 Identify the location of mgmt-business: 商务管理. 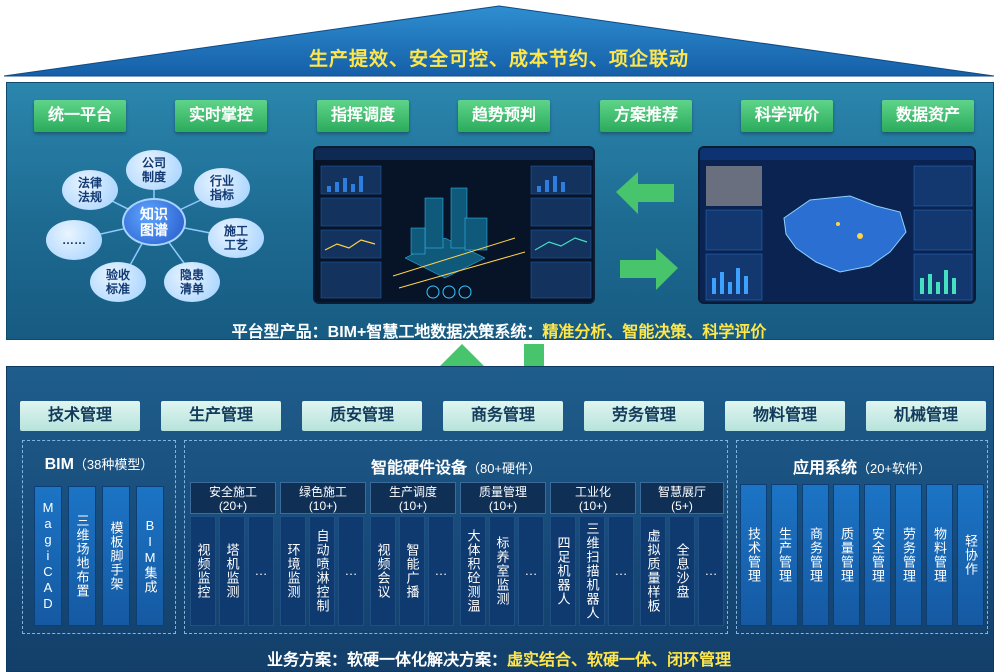
(503, 416).